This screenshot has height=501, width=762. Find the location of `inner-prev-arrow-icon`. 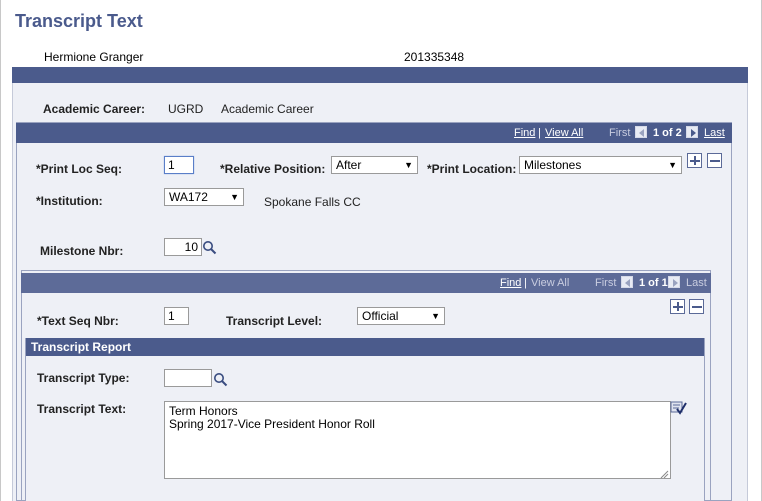

inner-prev-arrow-icon is located at coordinates (627, 282).